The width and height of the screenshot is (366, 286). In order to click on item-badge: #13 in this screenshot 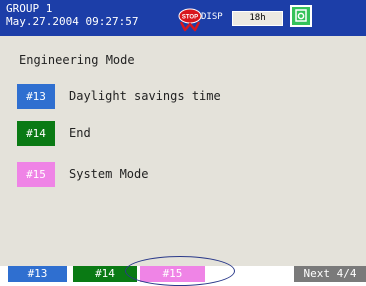, I will do `click(36, 96)`.